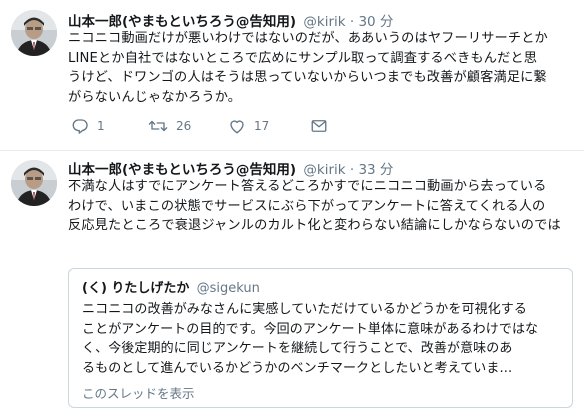 This screenshot has height=419, width=584. What do you see at coordinates (248, 126) in the screenshot?
I see `like-button: 17` at bounding box center [248, 126].